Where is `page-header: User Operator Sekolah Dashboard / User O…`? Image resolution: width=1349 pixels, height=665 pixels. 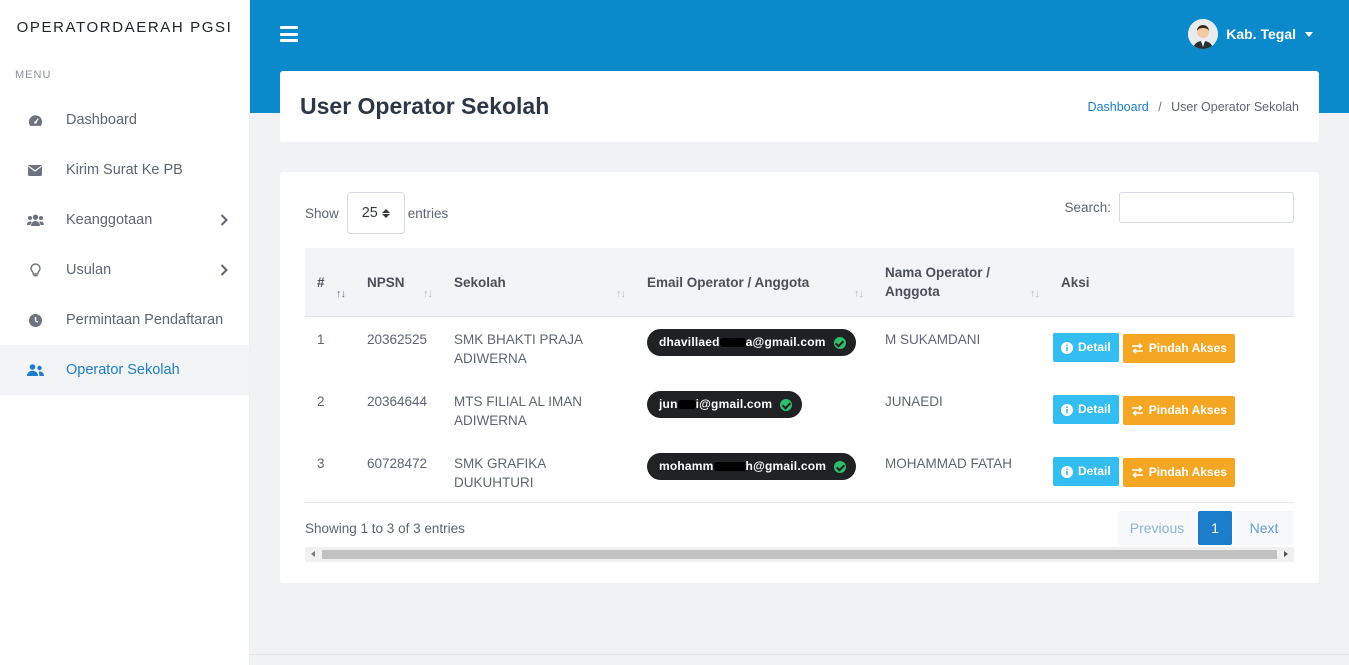
page-header: User Operator Sekolah Dashboard / User O… is located at coordinates (799, 106).